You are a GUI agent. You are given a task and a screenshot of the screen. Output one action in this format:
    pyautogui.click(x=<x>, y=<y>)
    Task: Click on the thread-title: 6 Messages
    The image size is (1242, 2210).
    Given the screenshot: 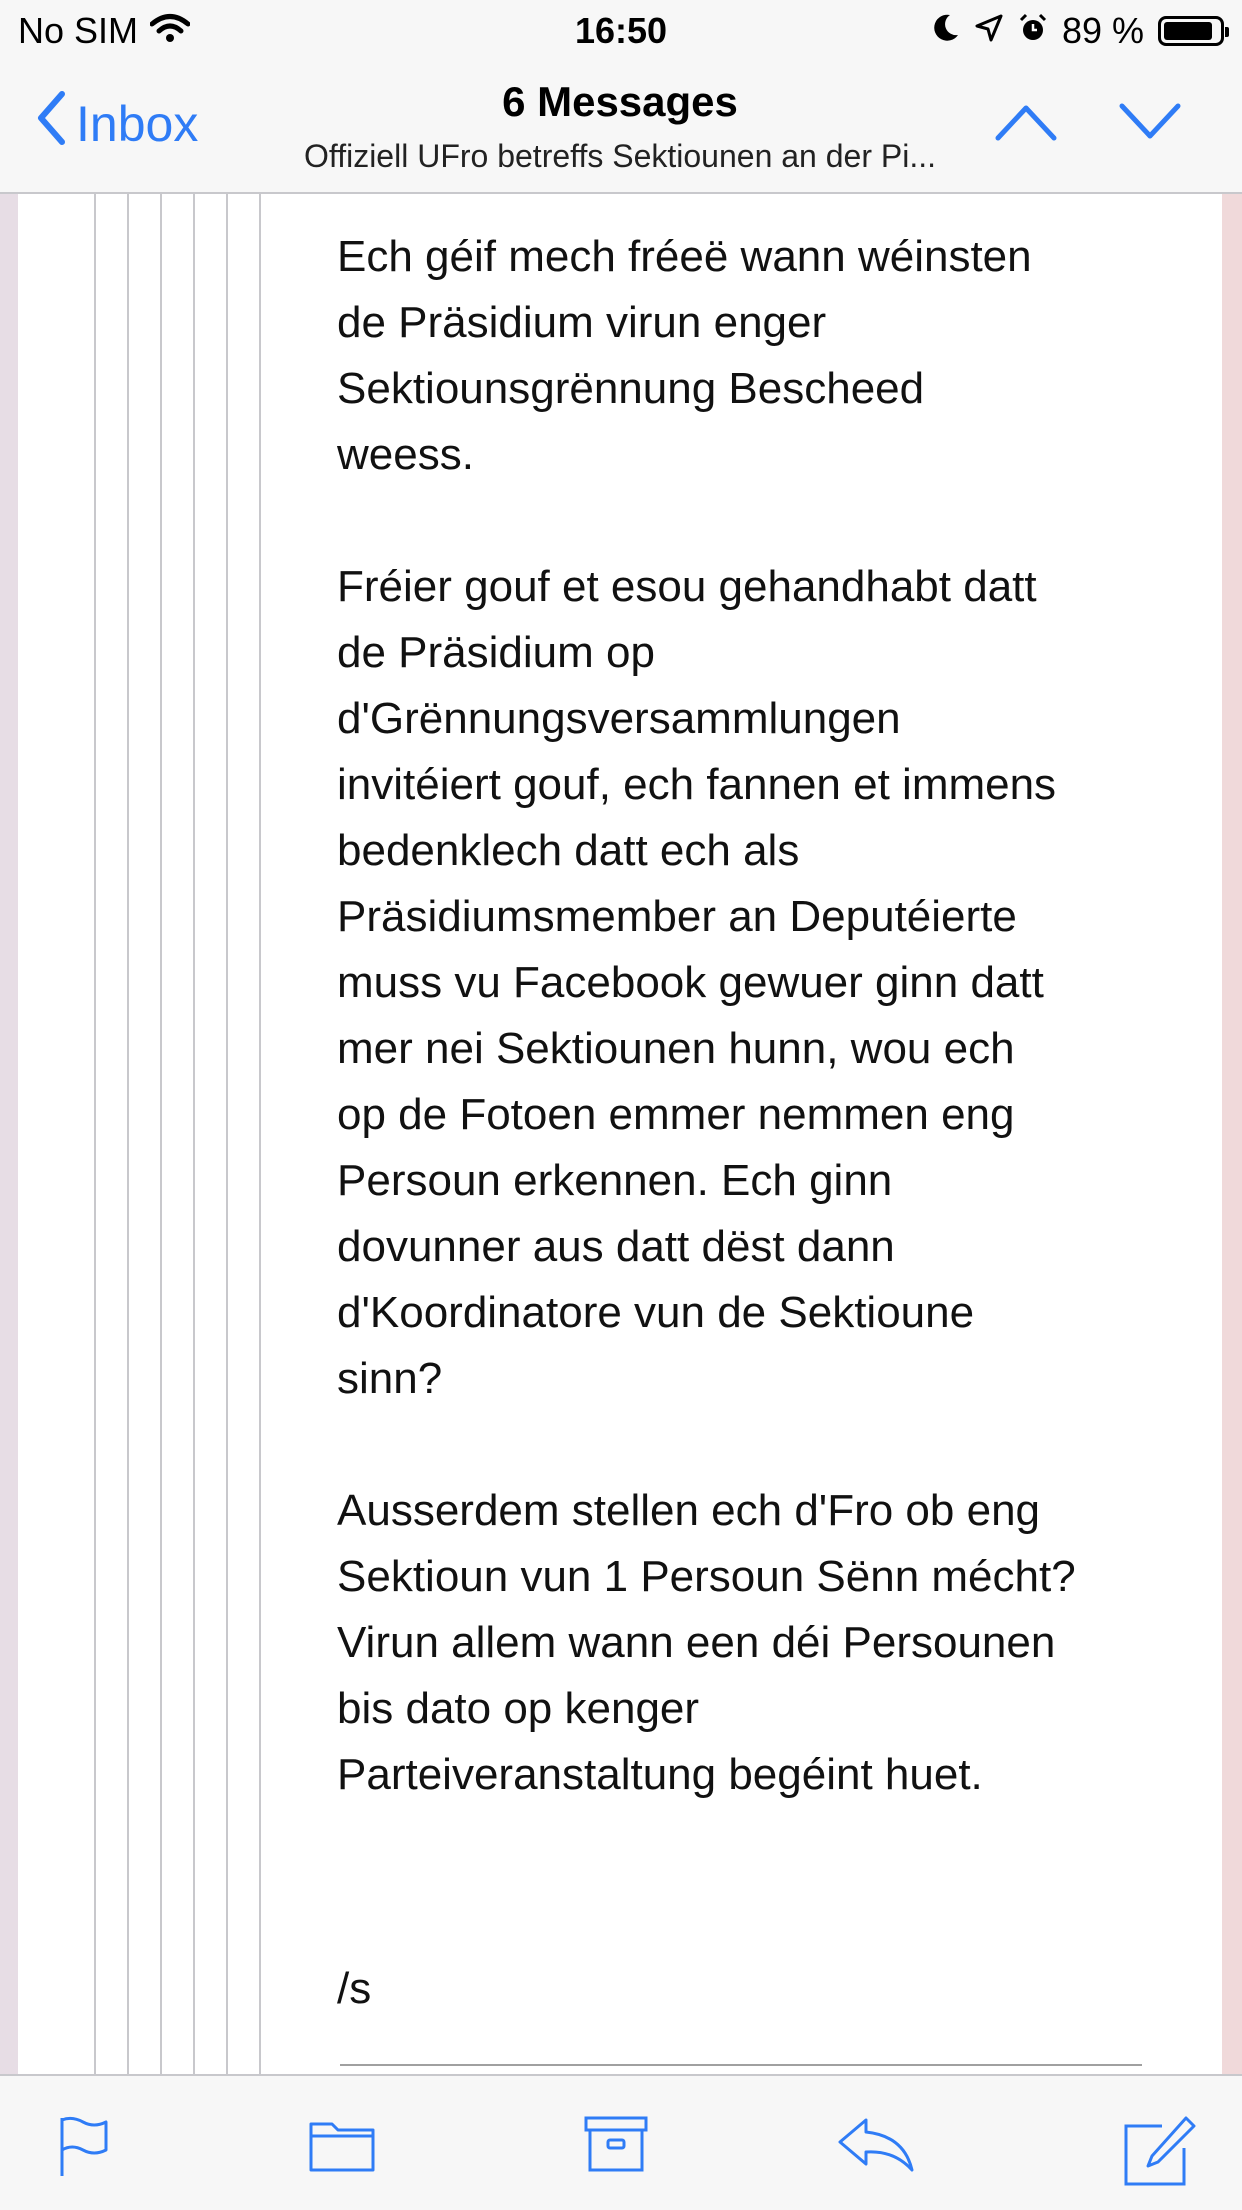 What is the action you would take?
    pyautogui.click(x=620, y=101)
    